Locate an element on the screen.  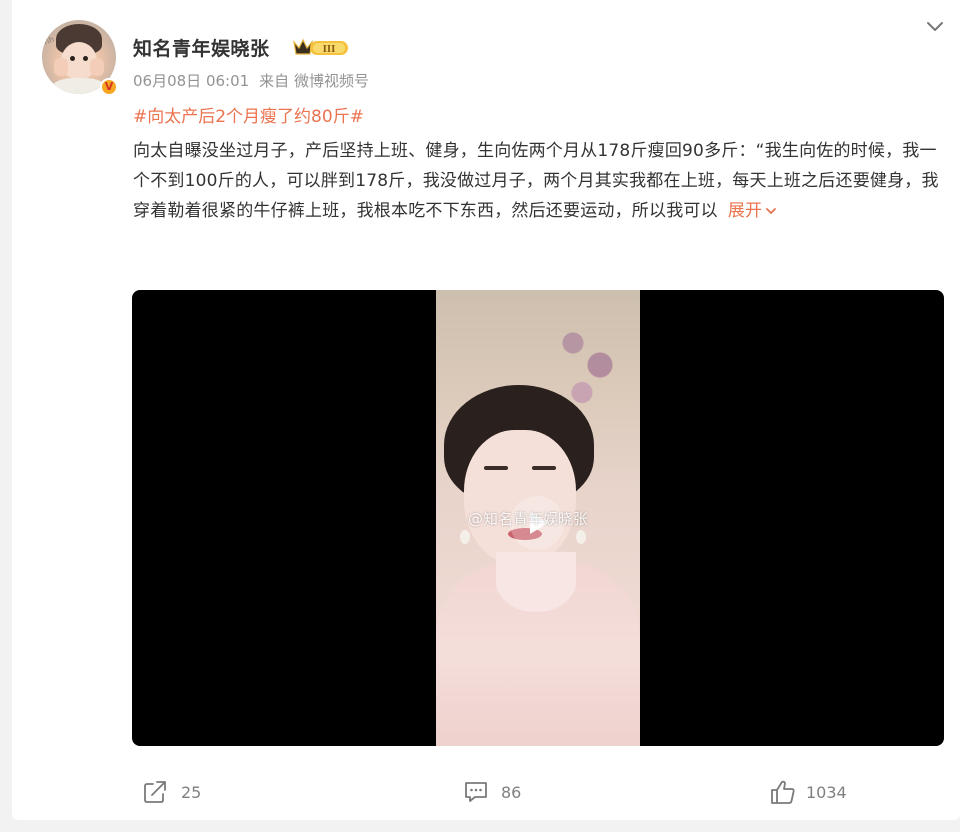
author-name: 知名青年娱晓张 is located at coordinates (201, 47).